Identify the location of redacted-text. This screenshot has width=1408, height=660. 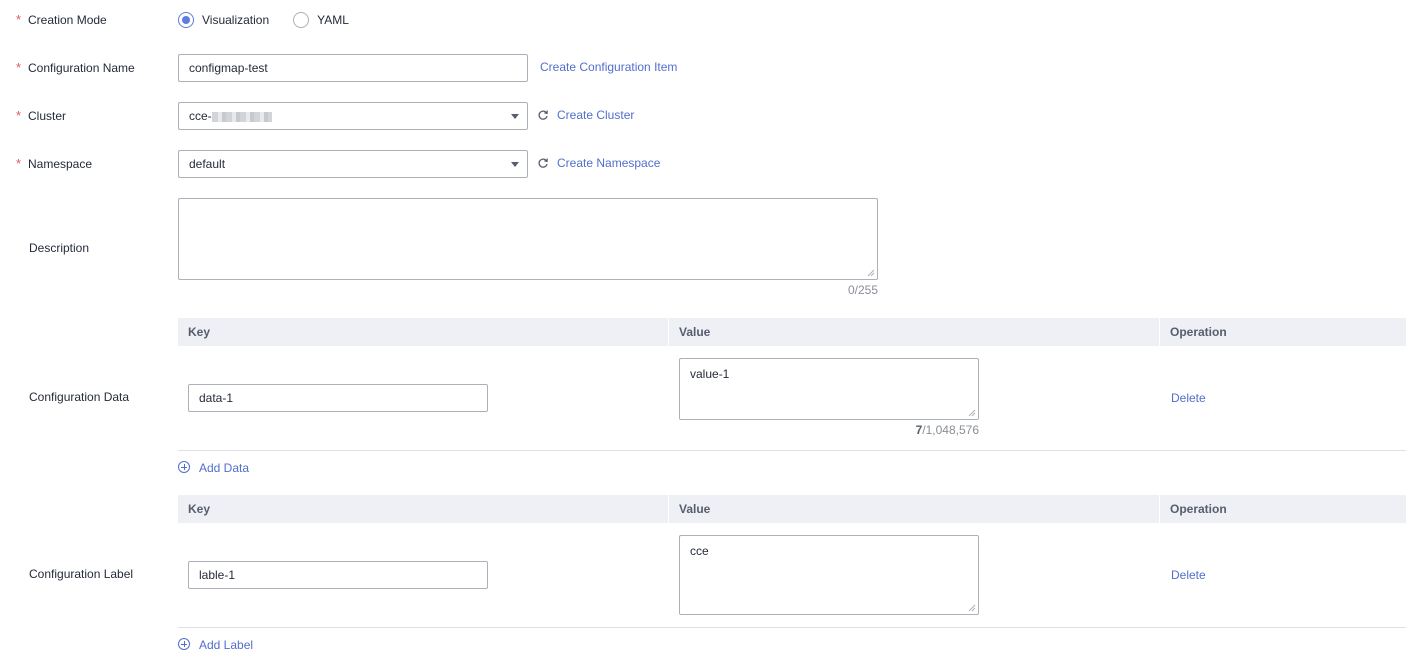
(241, 116).